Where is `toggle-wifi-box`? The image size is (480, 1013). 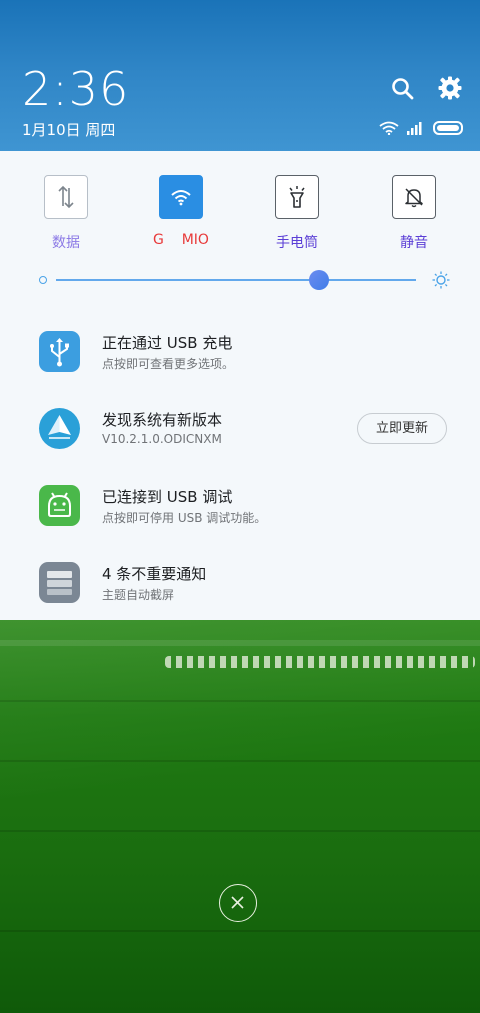
toggle-wifi-box is located at coordinates (181, 197).